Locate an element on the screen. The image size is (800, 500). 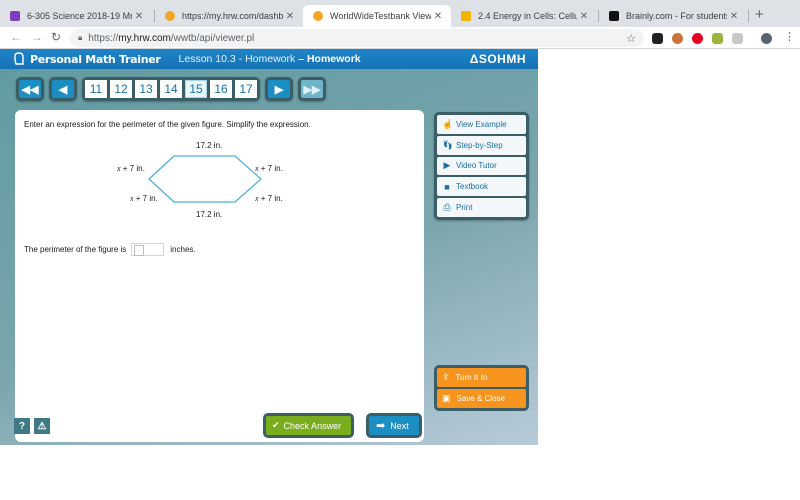
last-question-button: ▶▶ is located at coordinates (312, 89).